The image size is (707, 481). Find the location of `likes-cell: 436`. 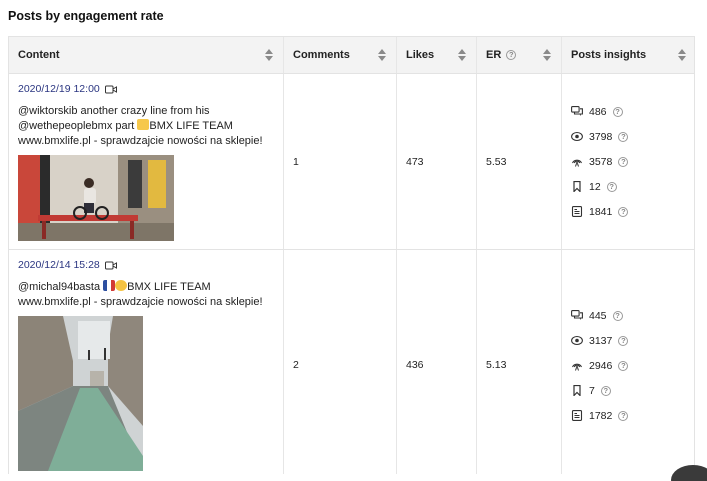

likes-cell: 436 is located at coordinates (437, 362).